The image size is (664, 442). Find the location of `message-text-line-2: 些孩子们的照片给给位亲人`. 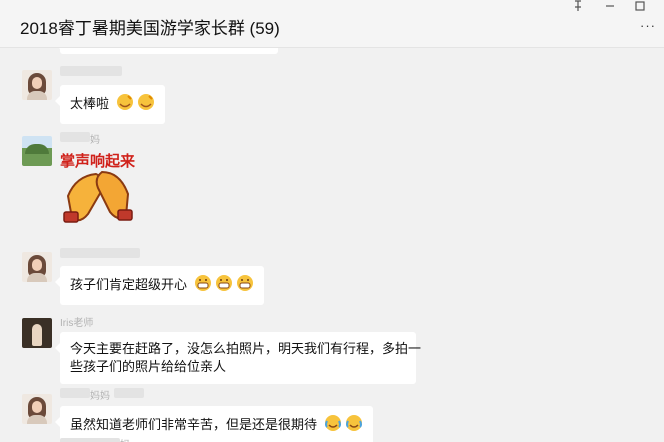

message-text-line-2: 些孩子们的照片给给位亲人 is located at coordinates (148, 366).